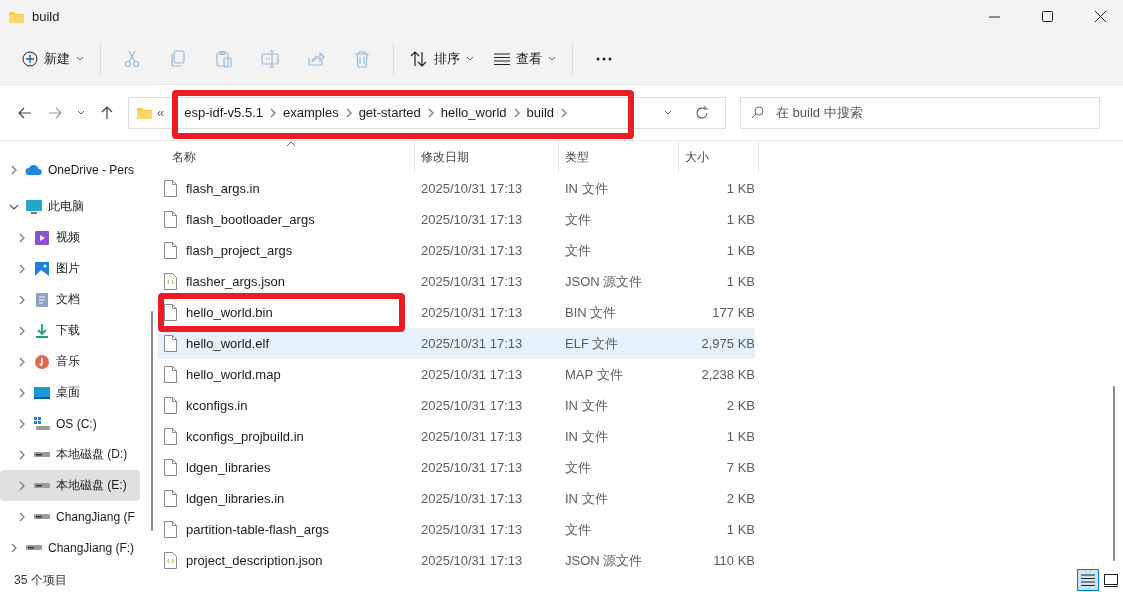  Describe the element at coordinates (286, 157) in the screenshot. I see `column-header: 名称` at that location.